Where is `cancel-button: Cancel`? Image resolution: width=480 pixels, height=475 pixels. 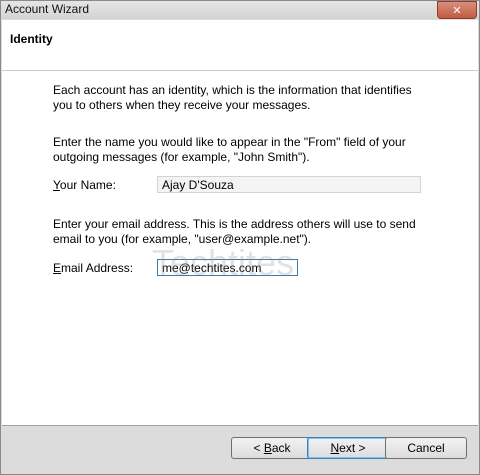 cancel-button: Cancel is located at coordinates (426, 448).